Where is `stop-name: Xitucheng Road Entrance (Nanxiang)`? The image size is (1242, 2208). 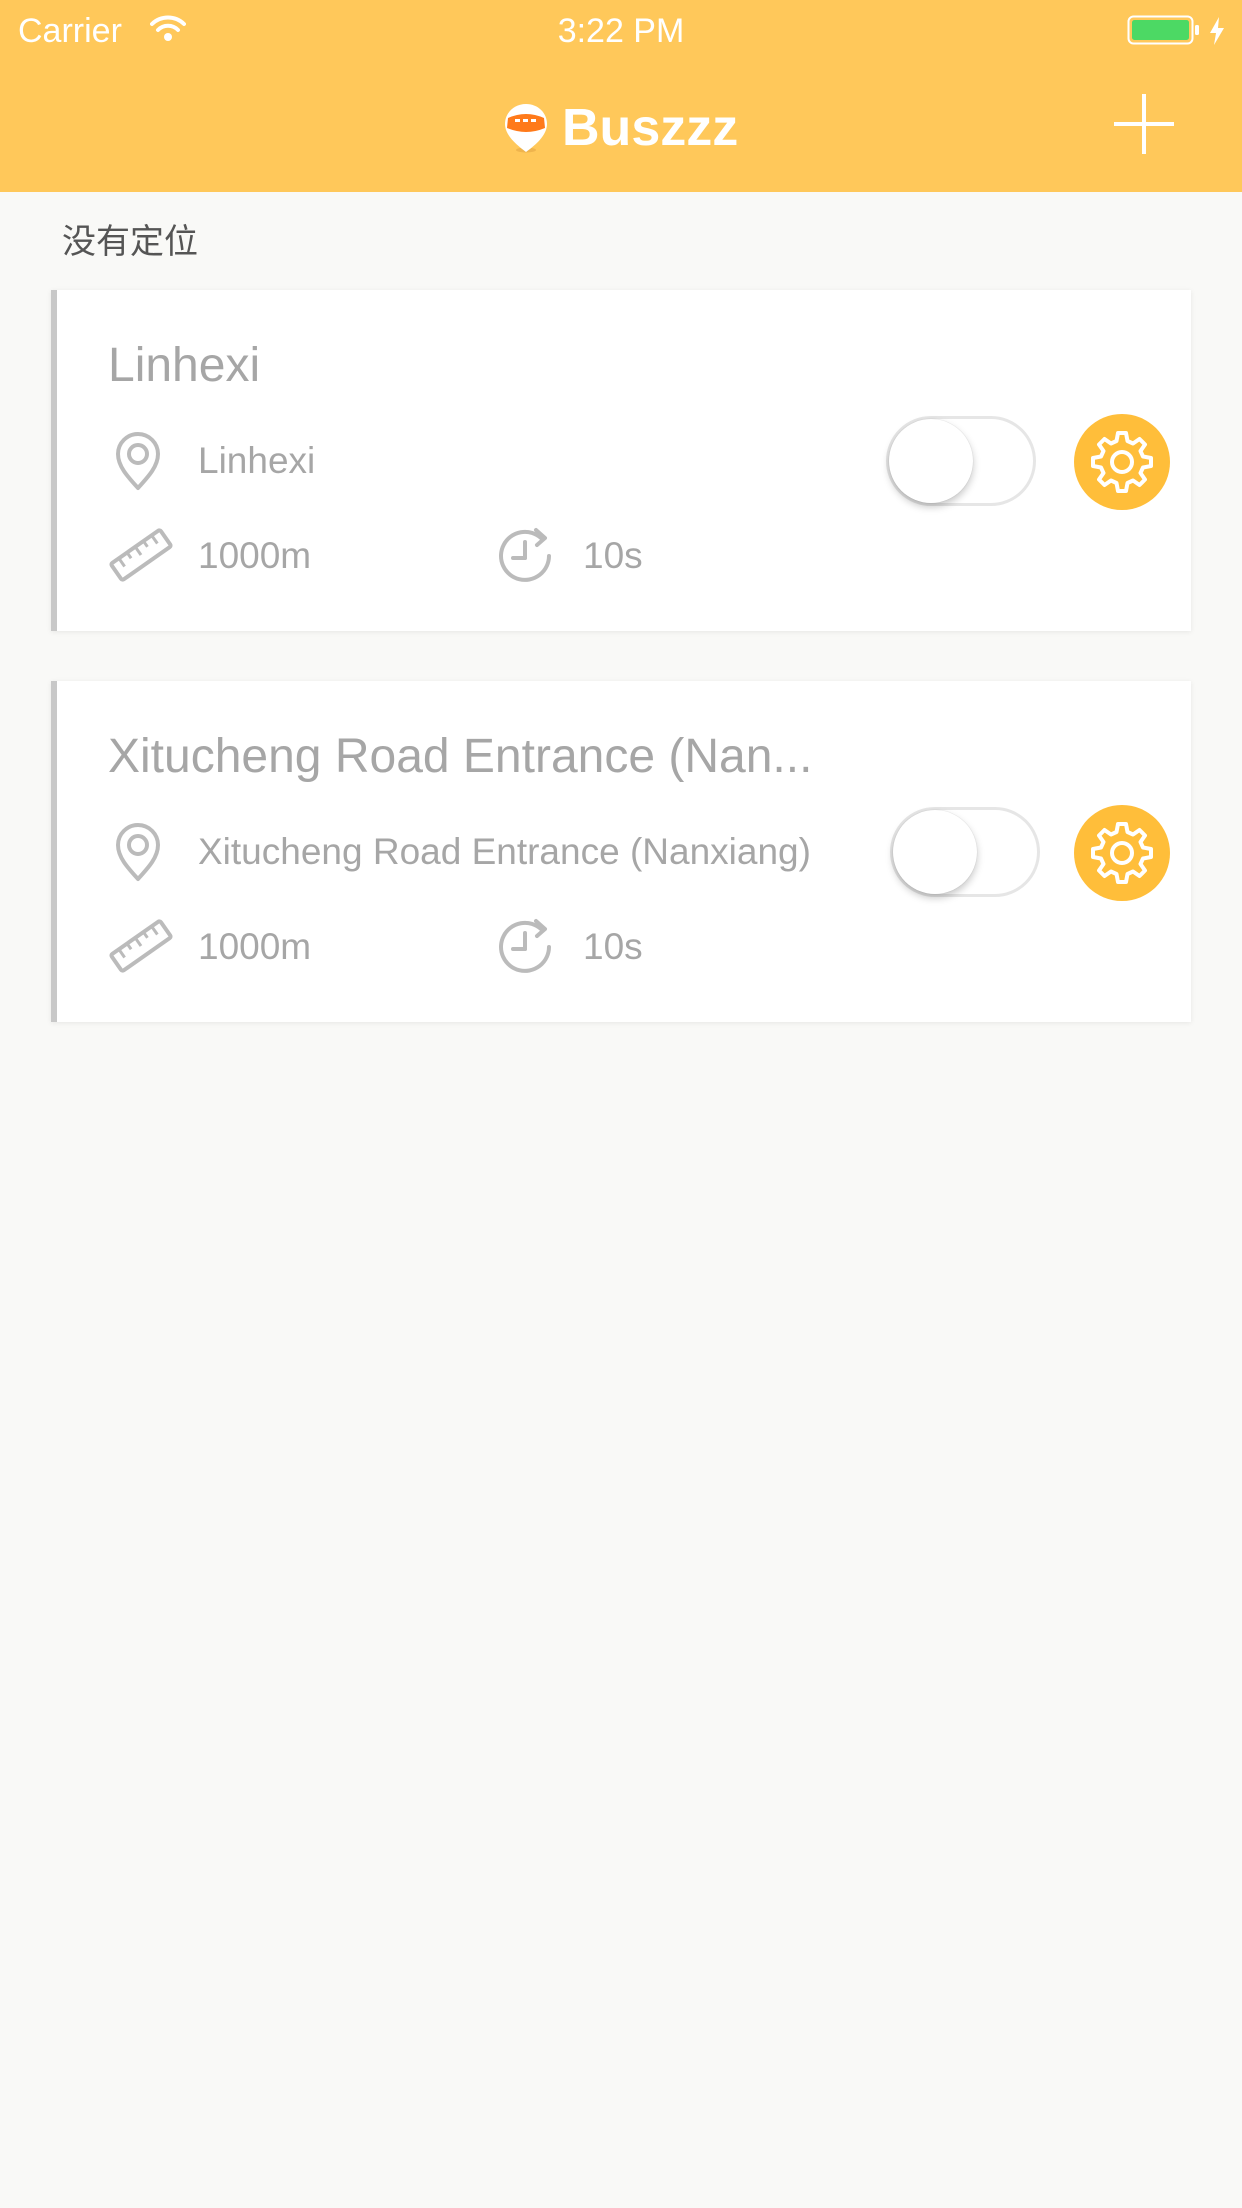 stop-name: Xitucheng Road Entrance (Nanxiang) is located at coordinates (504, 851).